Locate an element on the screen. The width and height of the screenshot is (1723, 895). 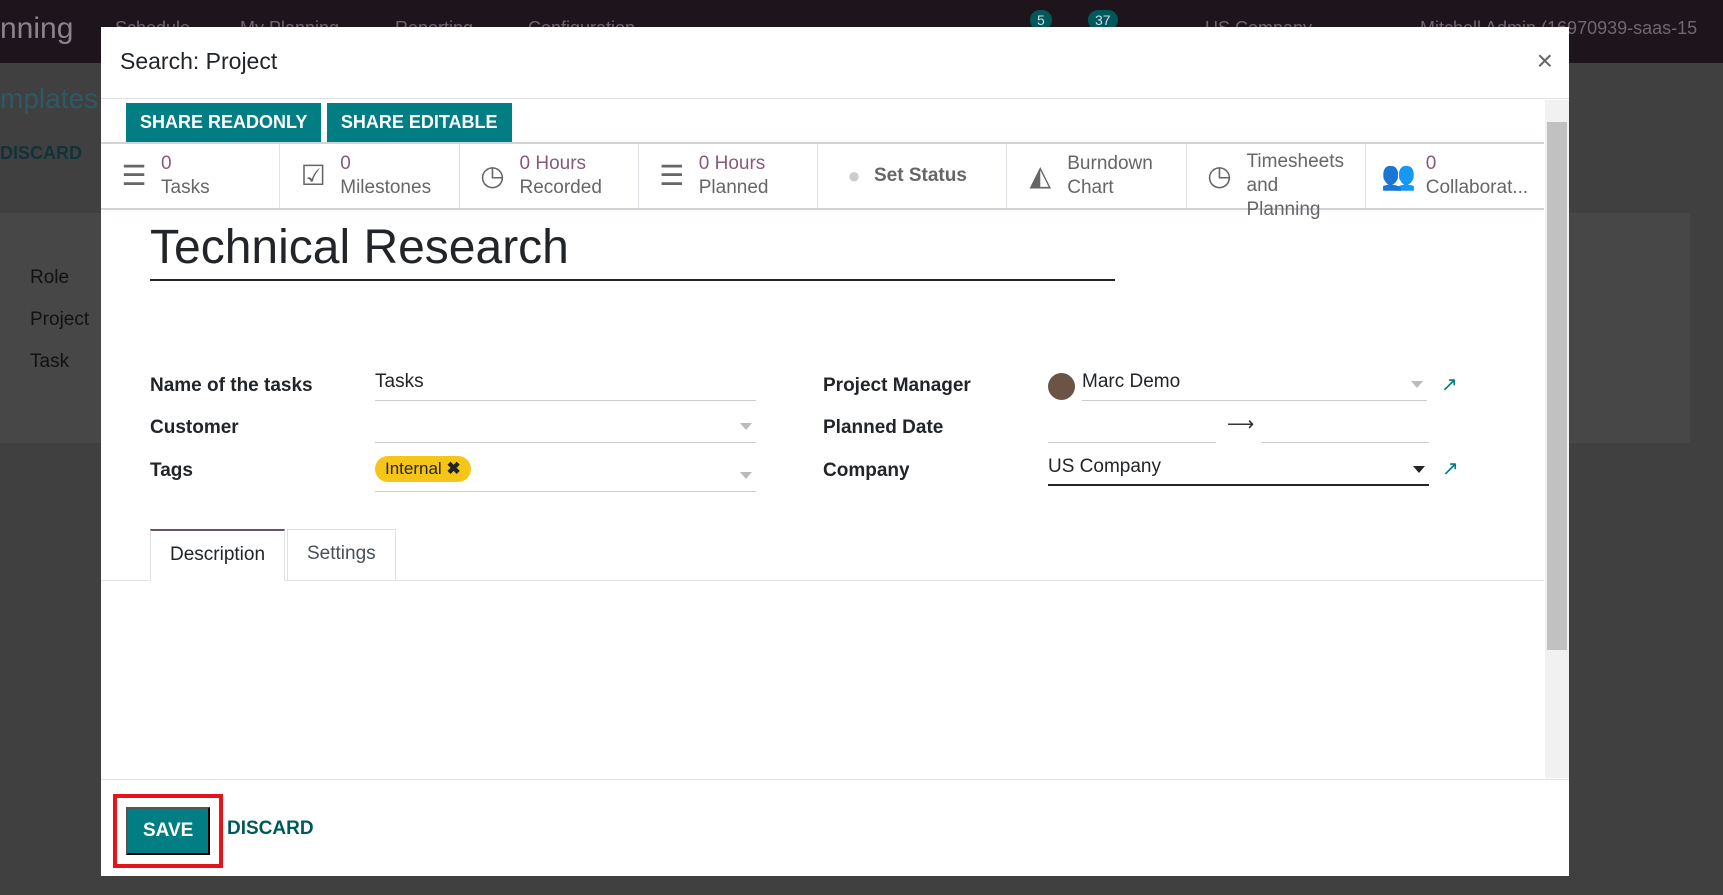
scrollbar-thumb is located at coordinates (1557, 386).